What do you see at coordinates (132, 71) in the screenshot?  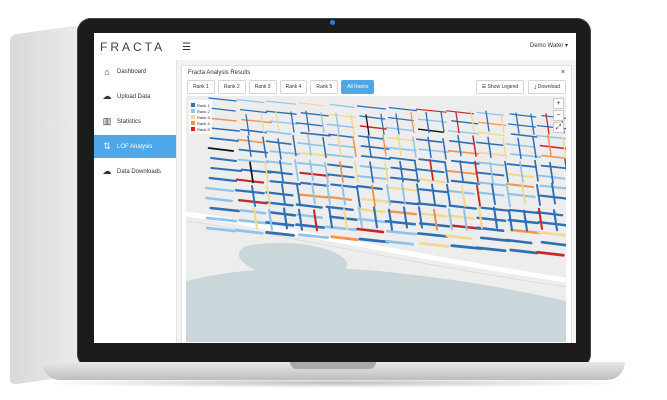 I see `sidebar-item-label: Dashboard` at bounding box center [132, 71].